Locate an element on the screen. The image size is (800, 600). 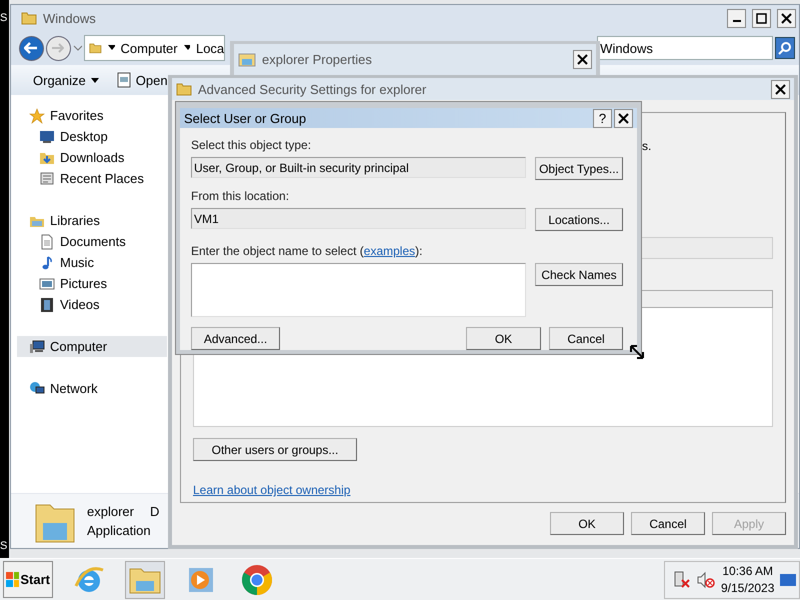
breadcrumb-item: Computer is located at coordinates (149, 48).